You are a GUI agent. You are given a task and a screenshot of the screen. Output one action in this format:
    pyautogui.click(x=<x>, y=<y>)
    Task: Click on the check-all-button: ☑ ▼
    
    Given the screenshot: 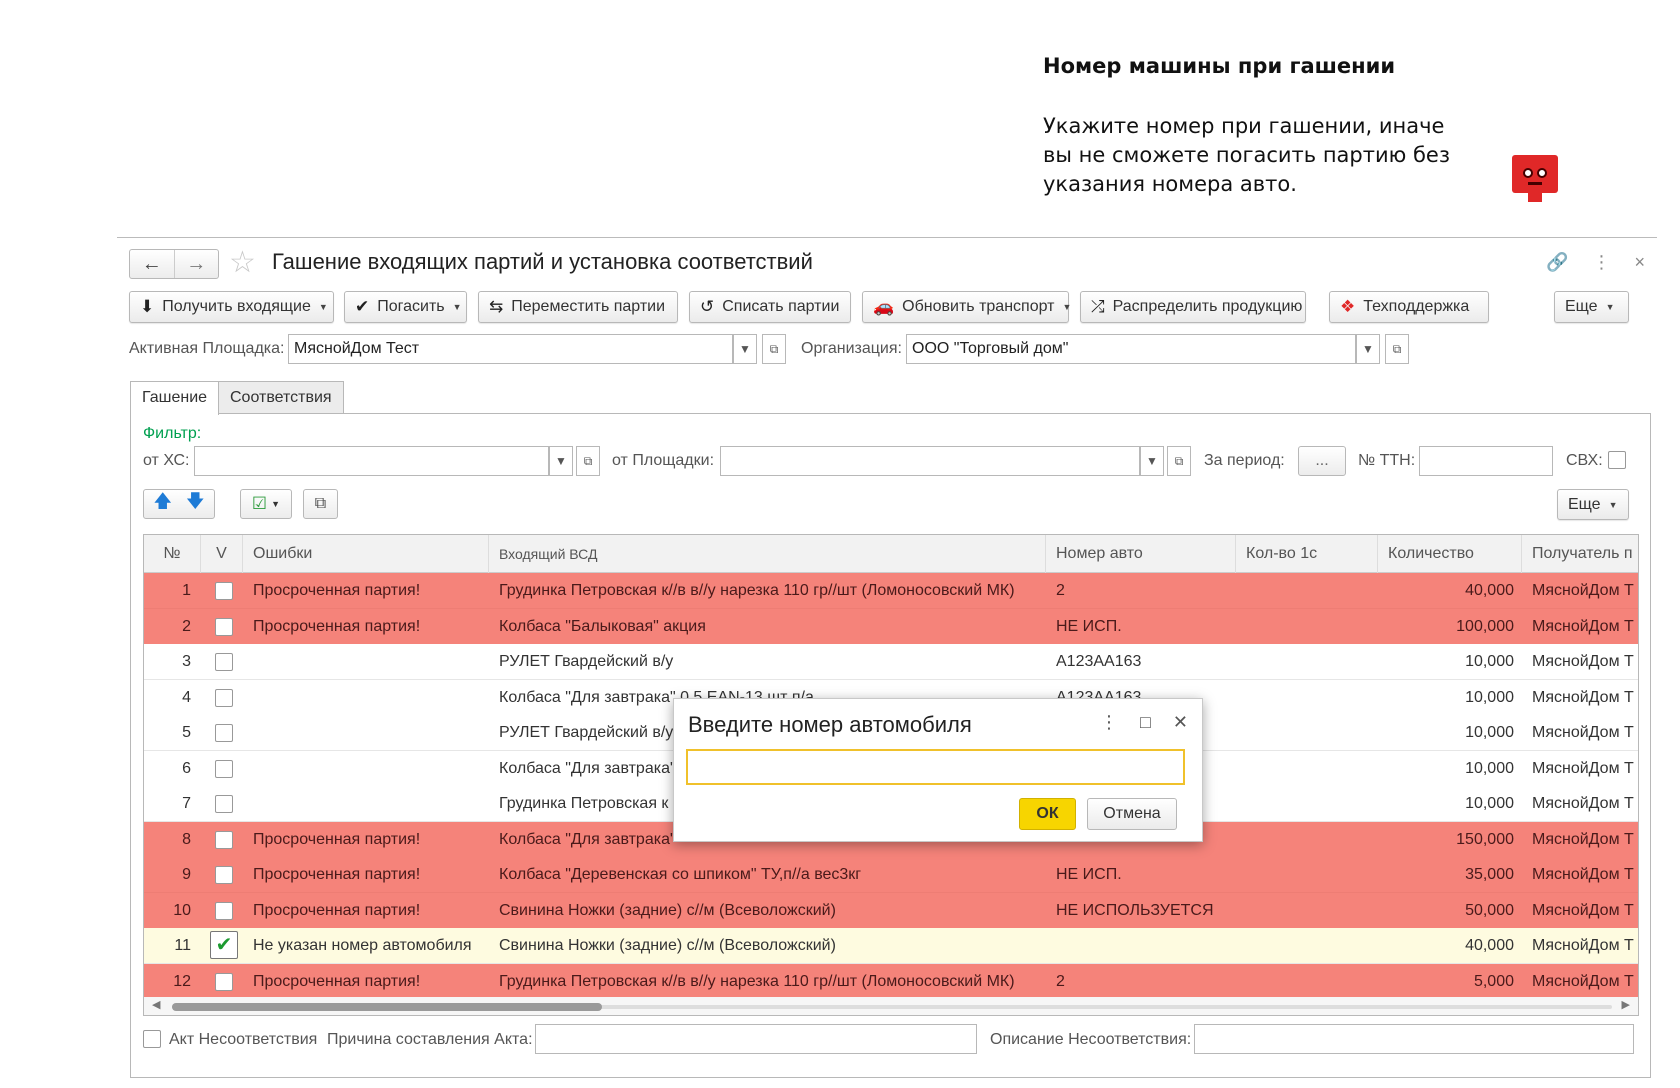 What is the action you would take?
    pyautogui.click(x=266, y=504)
    